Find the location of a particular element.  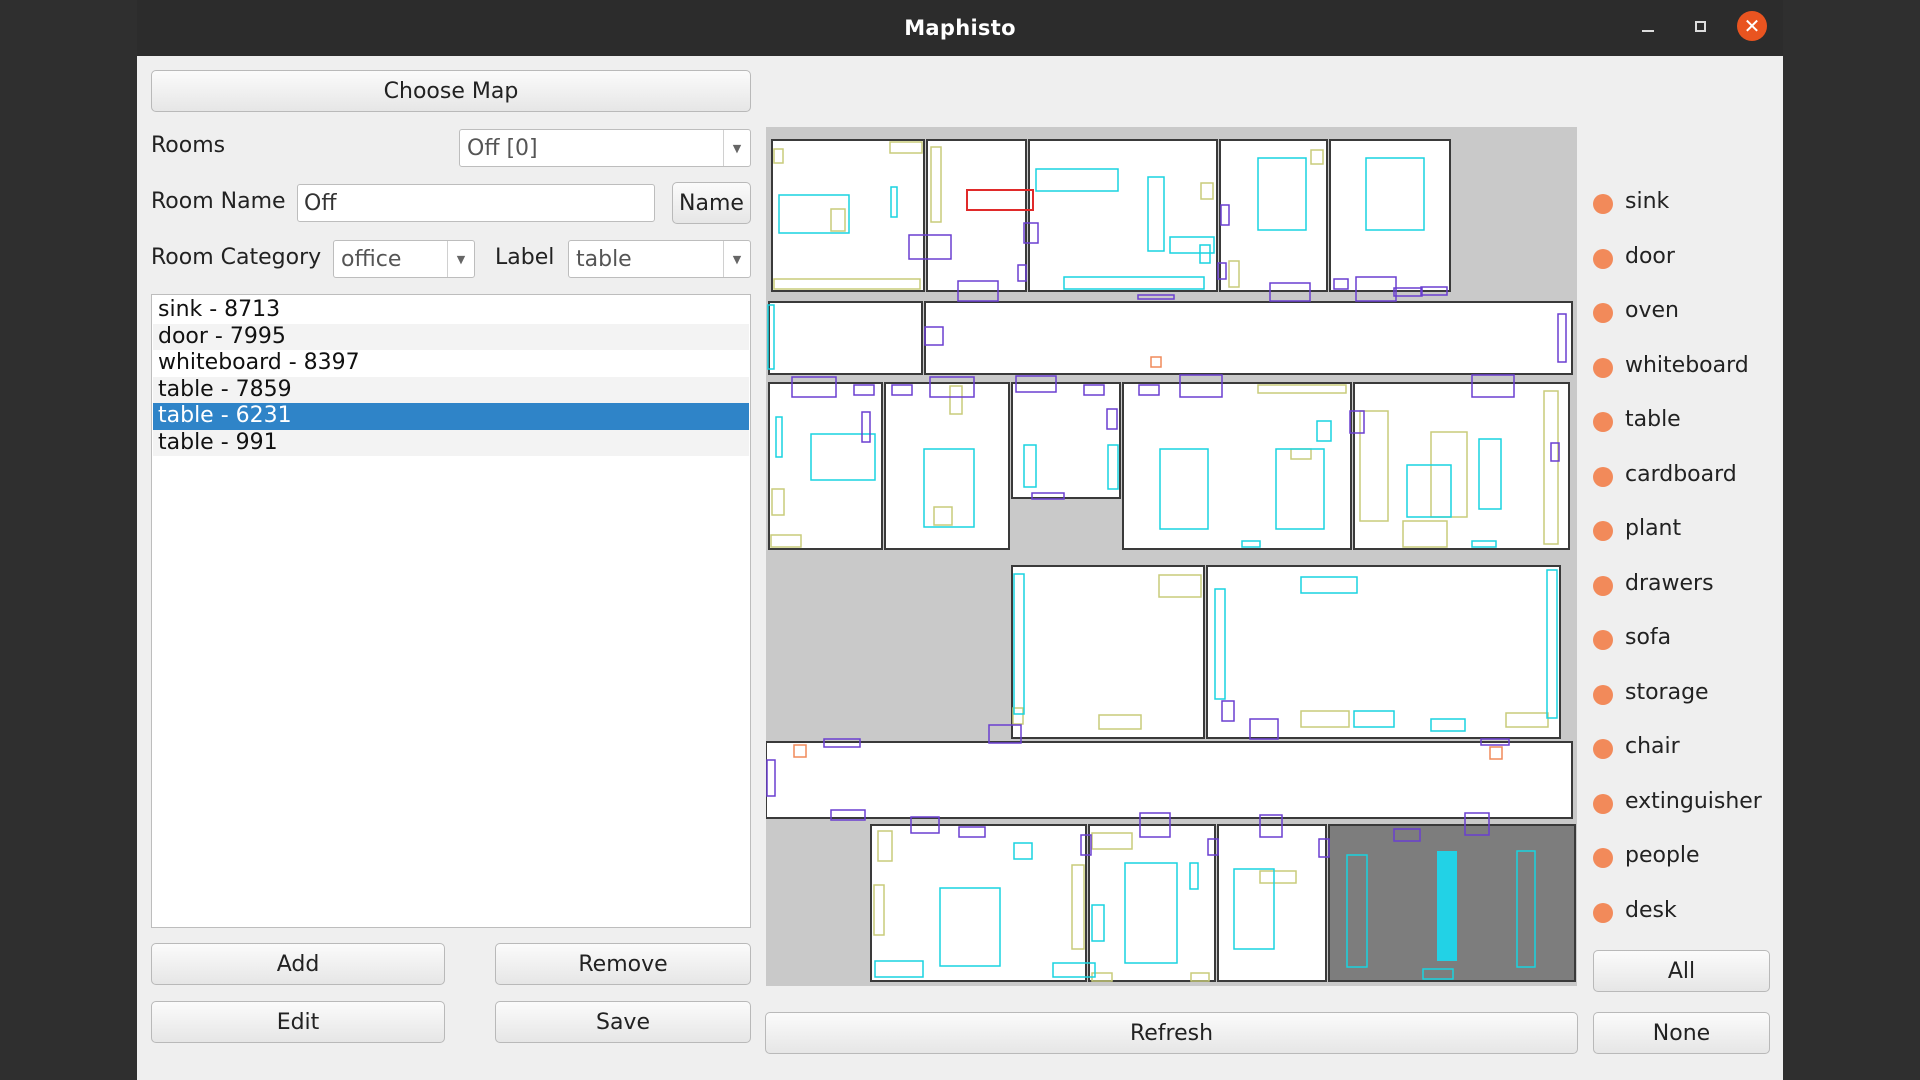

legend-label: drawers is located at coordinates (1669, 583).